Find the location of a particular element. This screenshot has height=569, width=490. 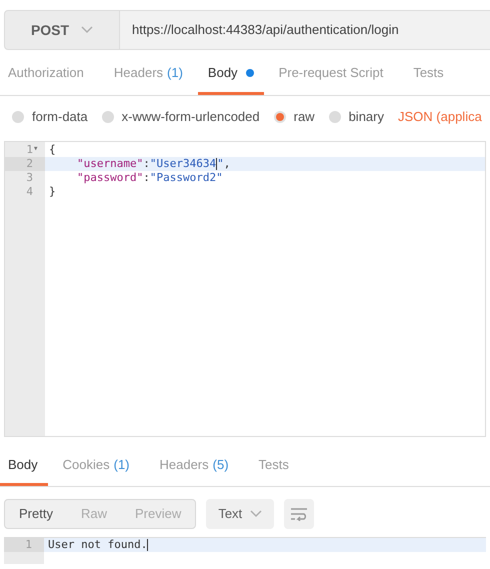

tab: Headers (5) is located at coordinates (194, 466).